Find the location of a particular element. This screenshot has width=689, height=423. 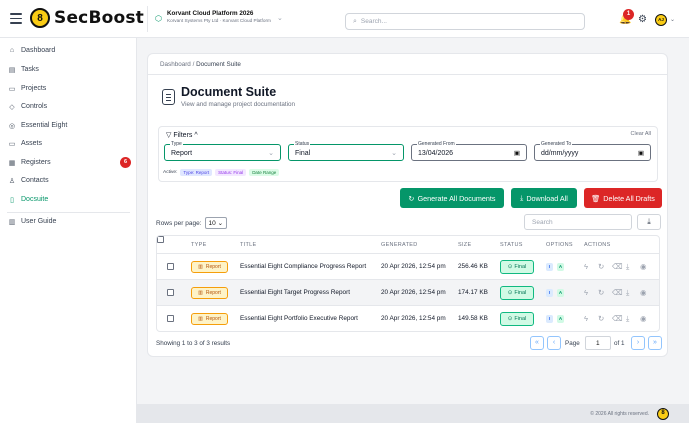

breadcrumb-dashboard: Dashboard is located at coordinates (175, 64).